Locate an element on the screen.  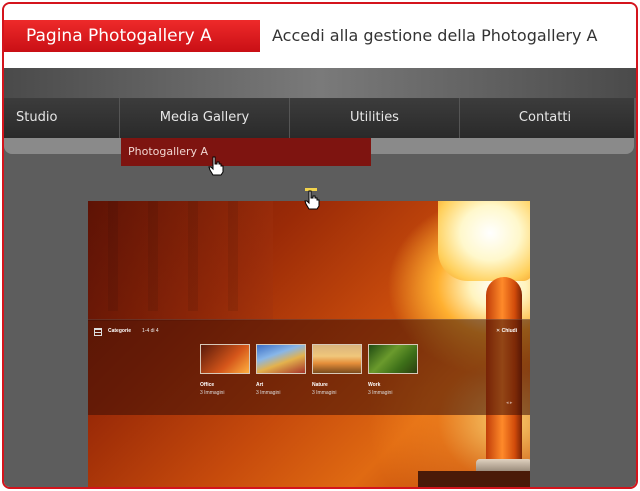
caption-office: Office 3 Immagini is located at coordinates (225, 389).